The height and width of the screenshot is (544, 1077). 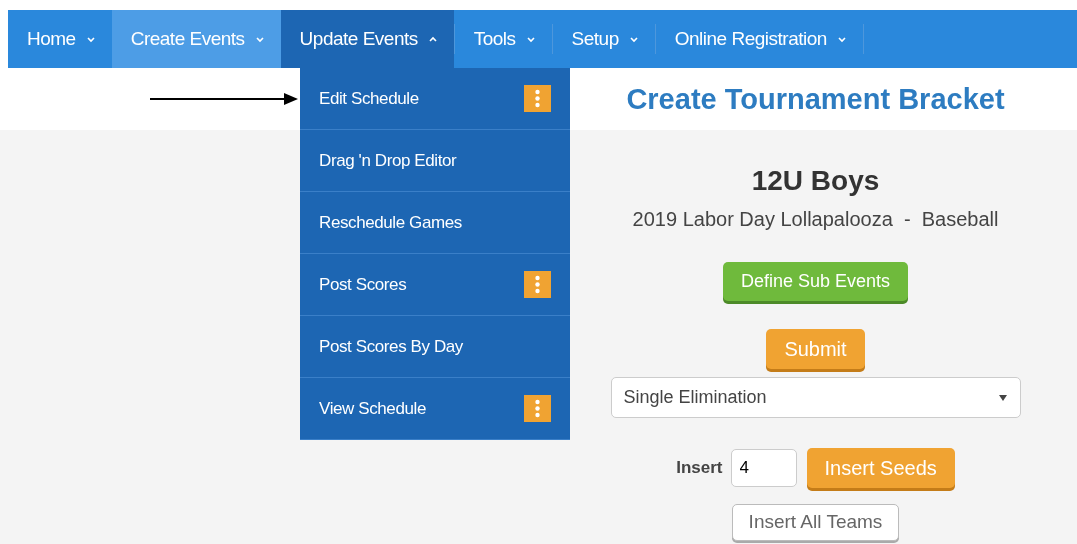 I want to click on menu-item: Edit Schedule, so click(x=435, y=99).